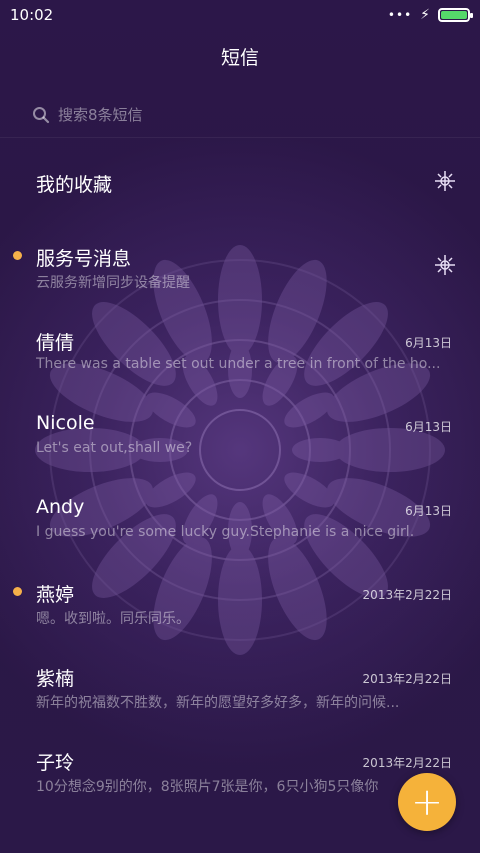 The height and width of the screenshot is (853, 480). I want to click on page-title: 短信, so click(239, 58).